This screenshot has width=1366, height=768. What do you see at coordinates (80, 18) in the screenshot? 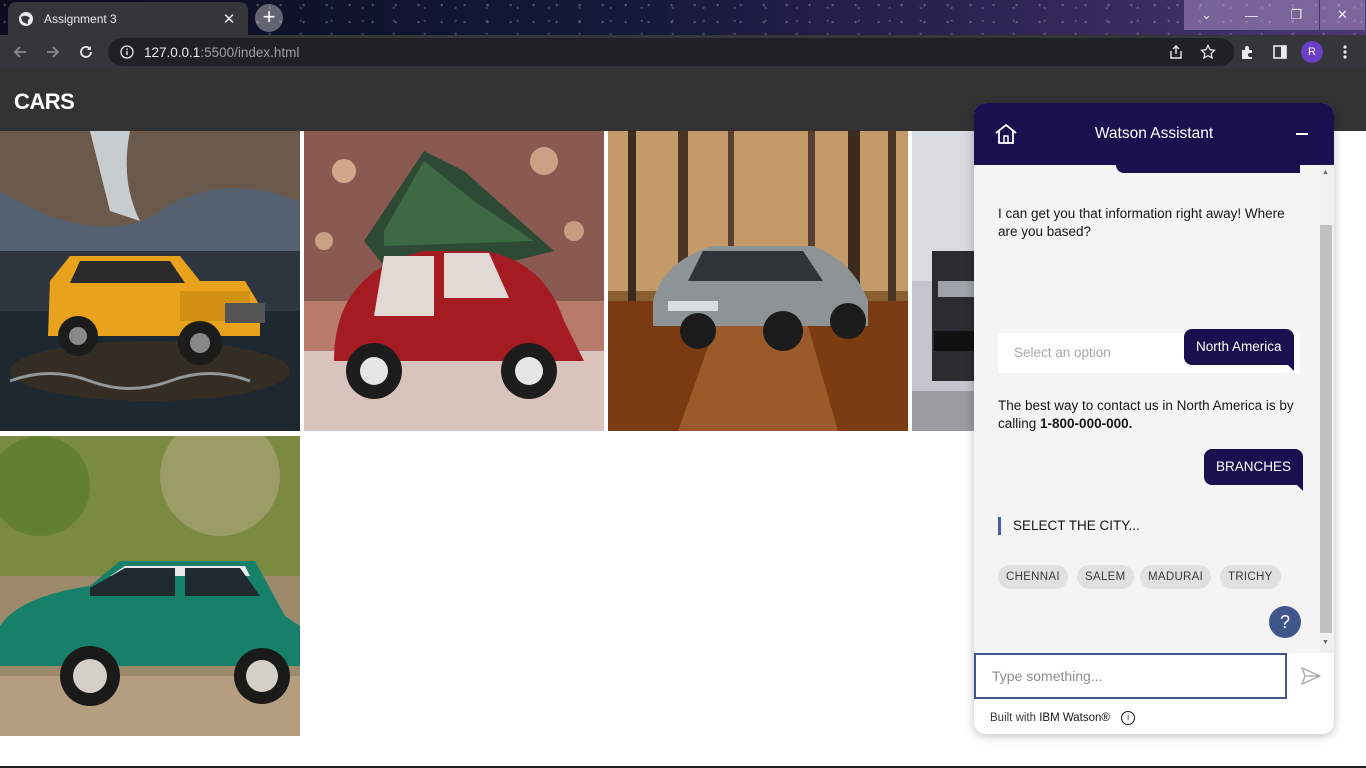
I see `tab-title: Assignment 3` at bounding box center [80, 18].